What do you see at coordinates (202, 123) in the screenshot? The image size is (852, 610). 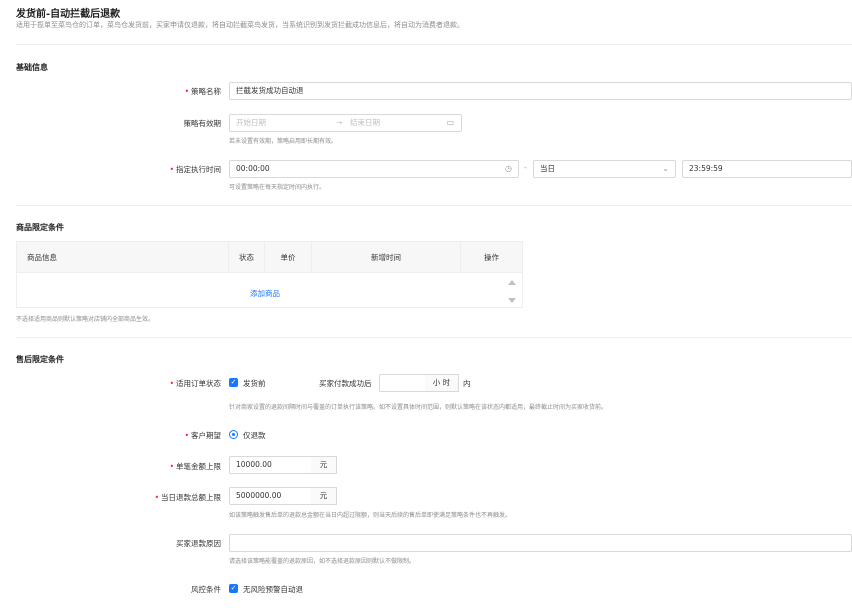 I see `validity-label: 策略有效期` at bounding box center [202, 123].